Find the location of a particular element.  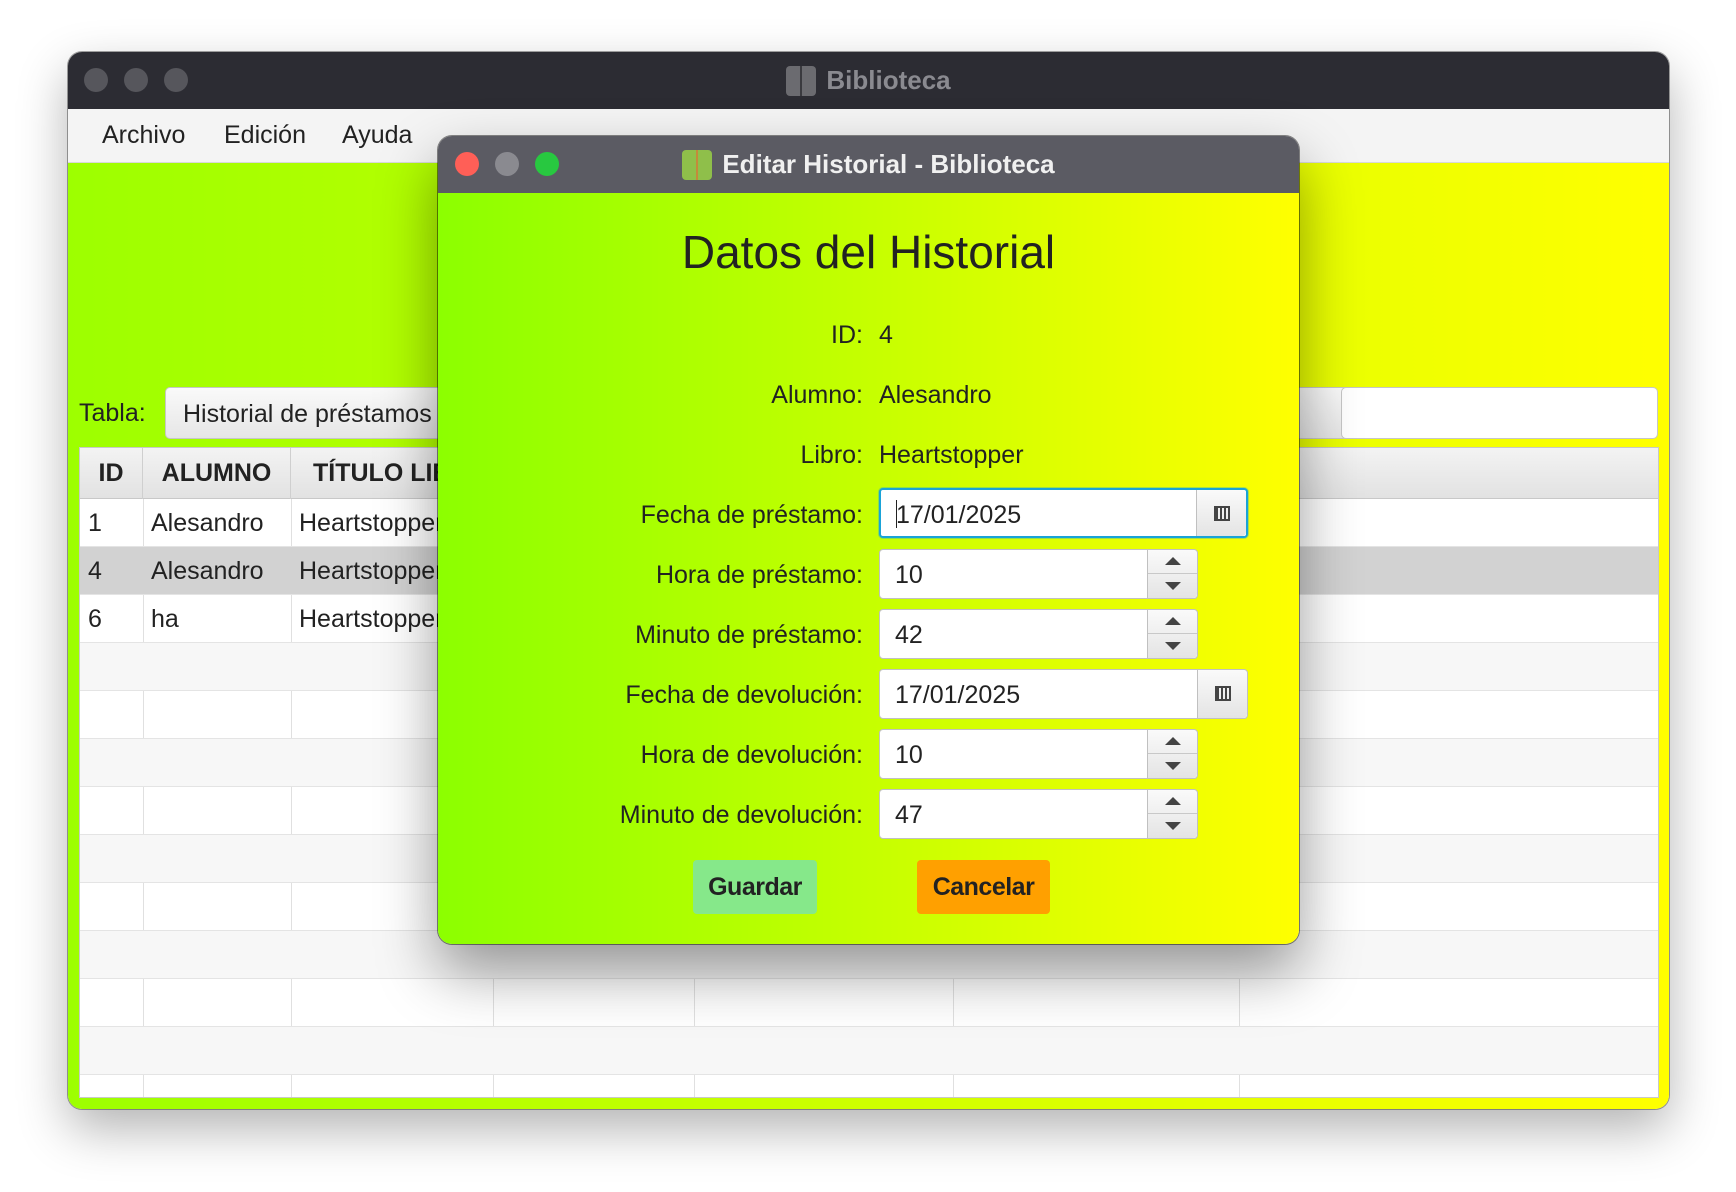

menu-ayuda: Ayuda is located at coordinates (377, 135).